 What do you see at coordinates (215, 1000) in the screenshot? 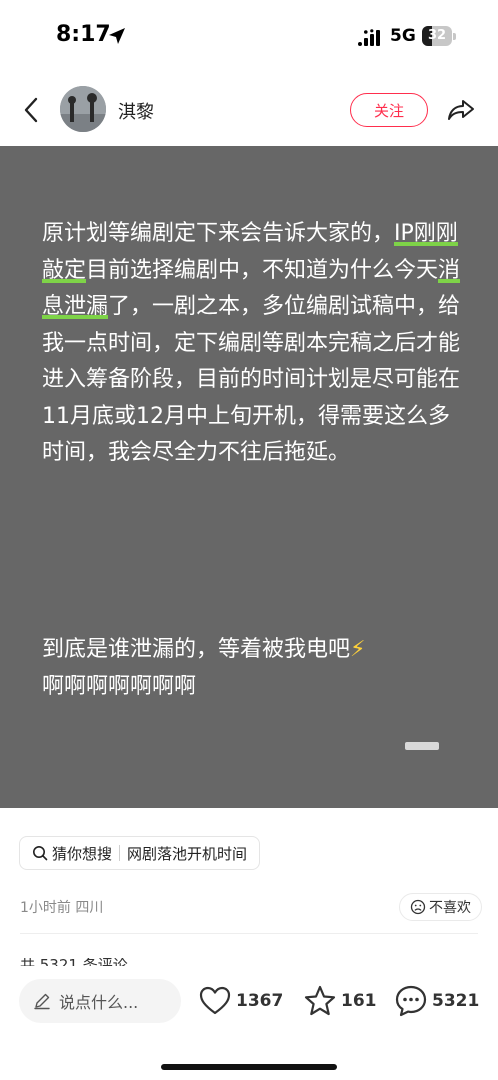
I see `heart-icon` at bounding box center [215, 1000].